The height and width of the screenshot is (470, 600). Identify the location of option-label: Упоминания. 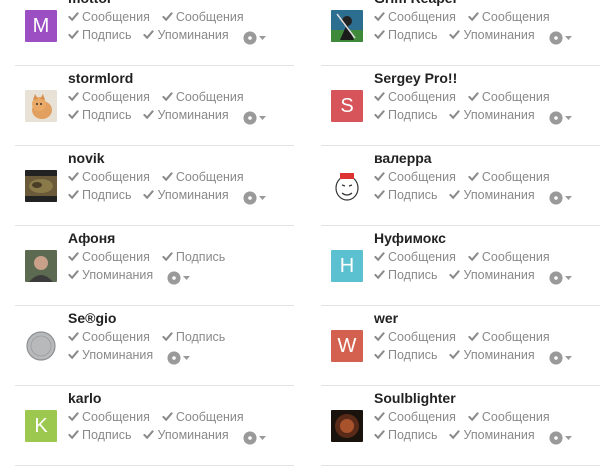
(193, 35).